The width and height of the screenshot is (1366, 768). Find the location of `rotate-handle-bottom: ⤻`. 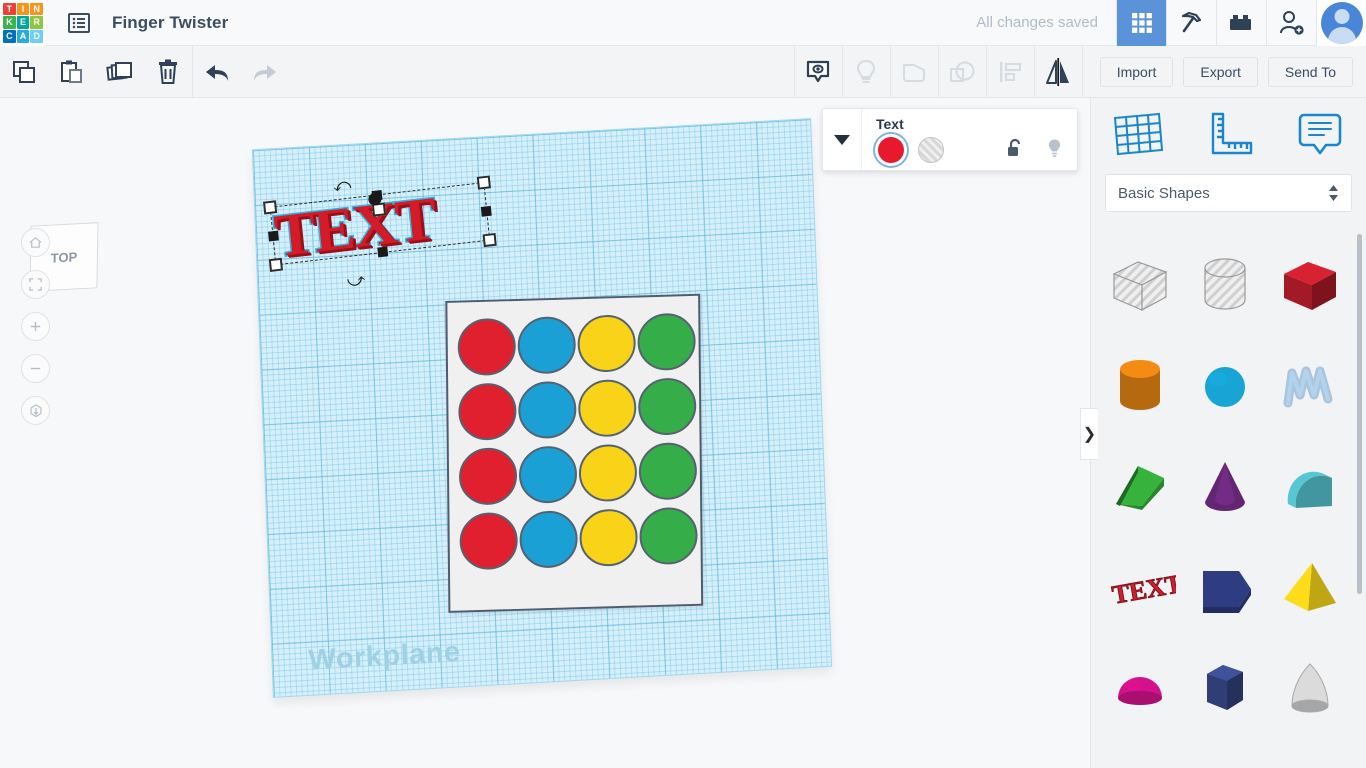

rotate-handle-bottom: ⤻ is located at coordinates (356, 281).